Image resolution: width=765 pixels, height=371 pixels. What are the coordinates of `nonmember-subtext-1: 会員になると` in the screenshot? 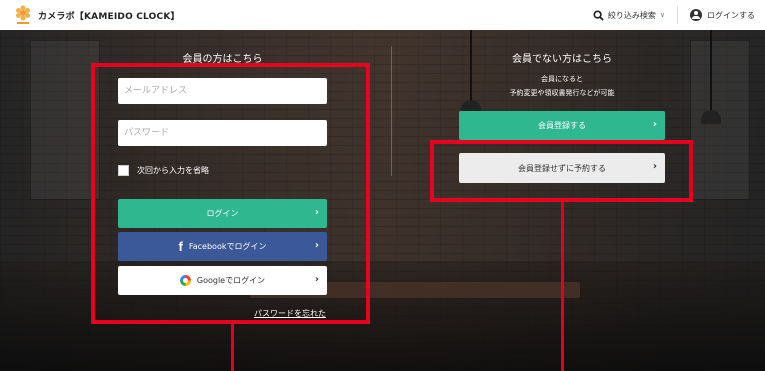 It's located at (562, 79).